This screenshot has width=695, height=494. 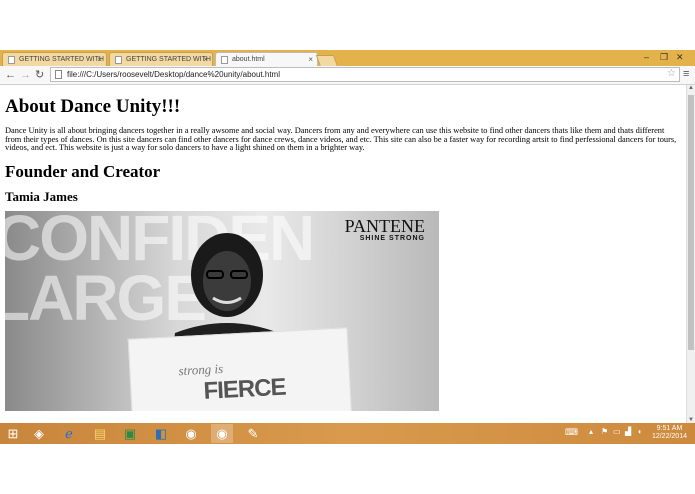 I want to click on founder-heading: Founder and Creator, so click(x=83, y=171).